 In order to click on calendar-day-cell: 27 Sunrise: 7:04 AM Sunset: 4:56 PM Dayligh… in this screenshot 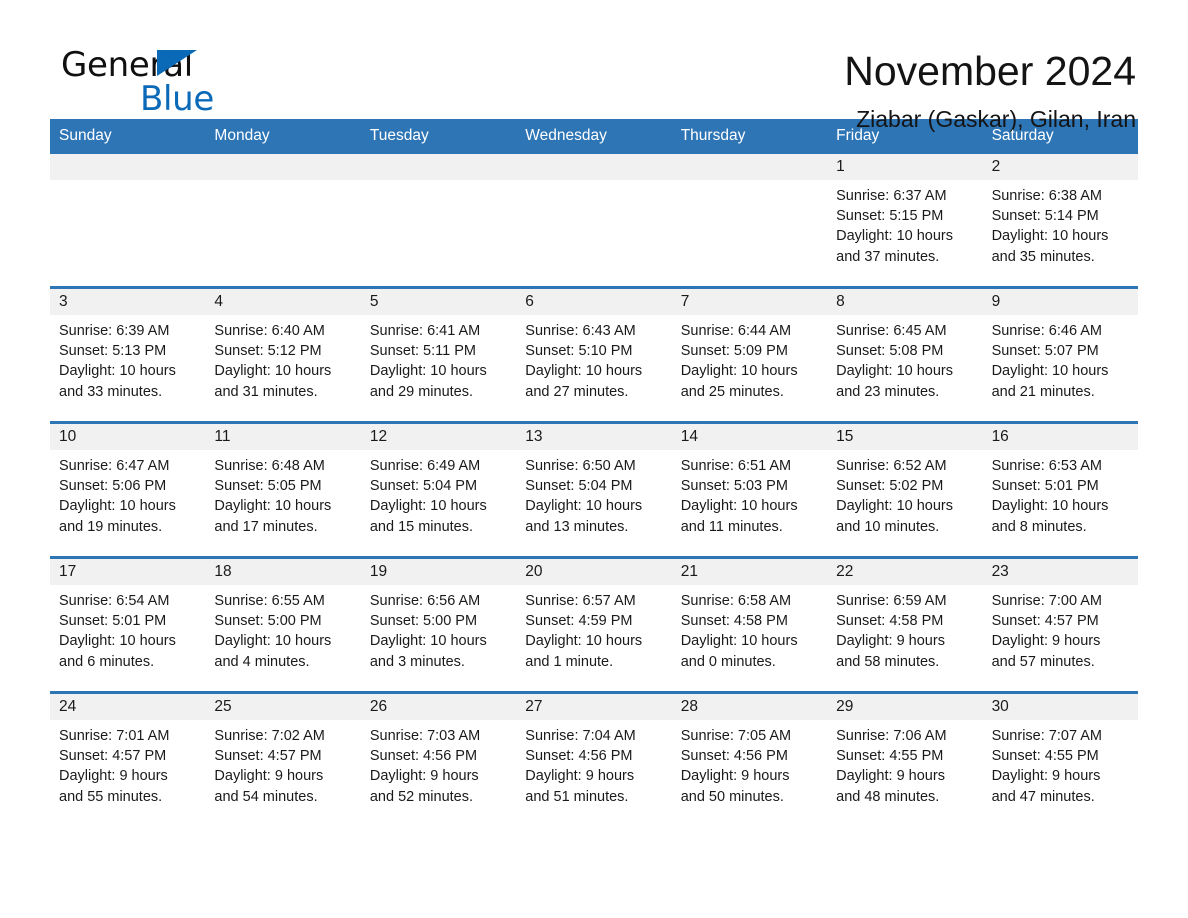, I will do `click(594, 760)`.